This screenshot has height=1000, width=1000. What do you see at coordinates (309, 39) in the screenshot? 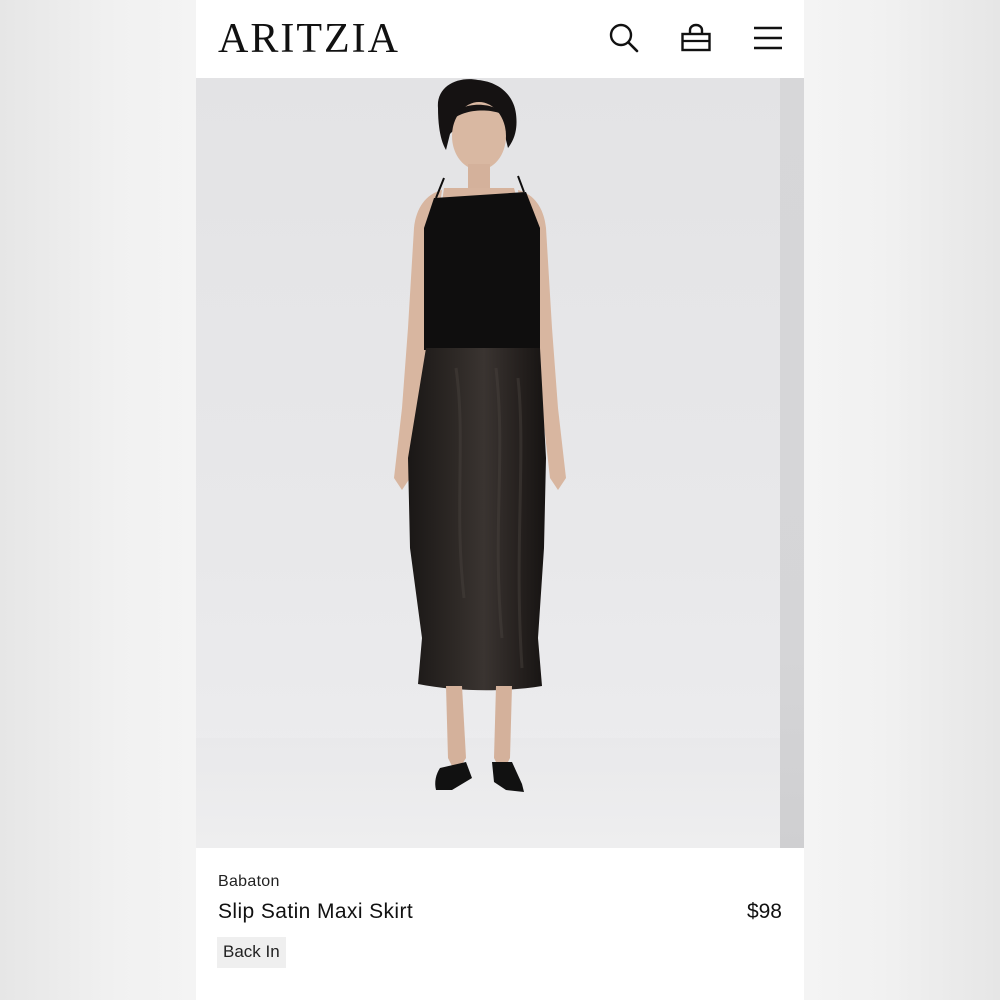
I see `brand-logo: ARITZIA` at bounding box center [309, 39].